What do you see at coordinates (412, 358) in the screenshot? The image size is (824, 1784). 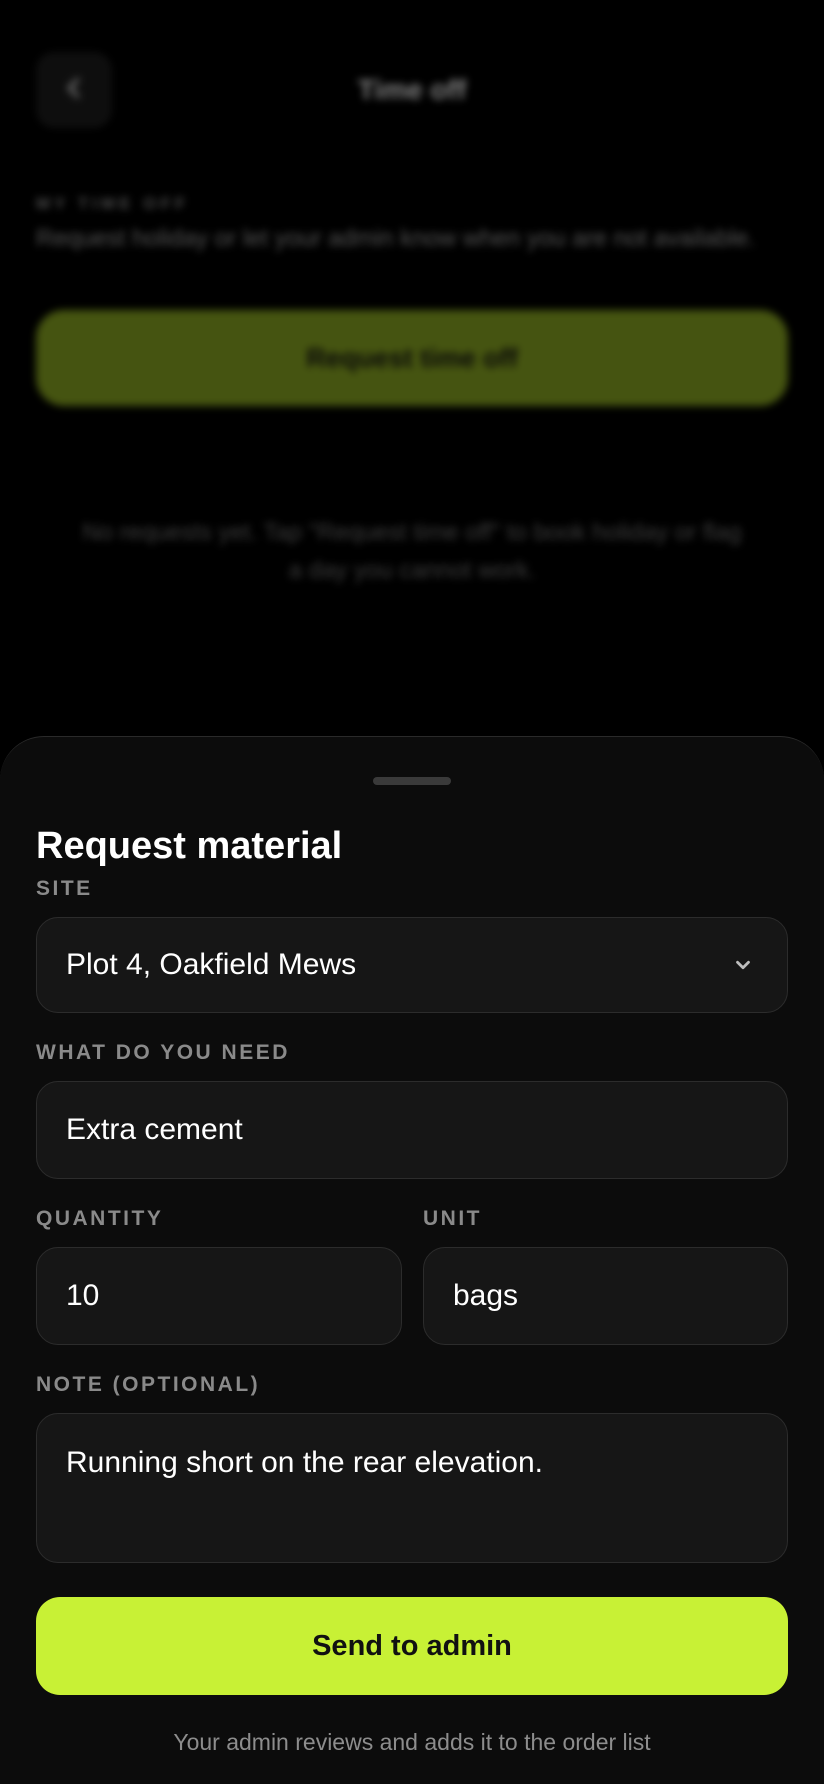 I see `request-time-off-button: Request time off` at bounding box center [412, 358].